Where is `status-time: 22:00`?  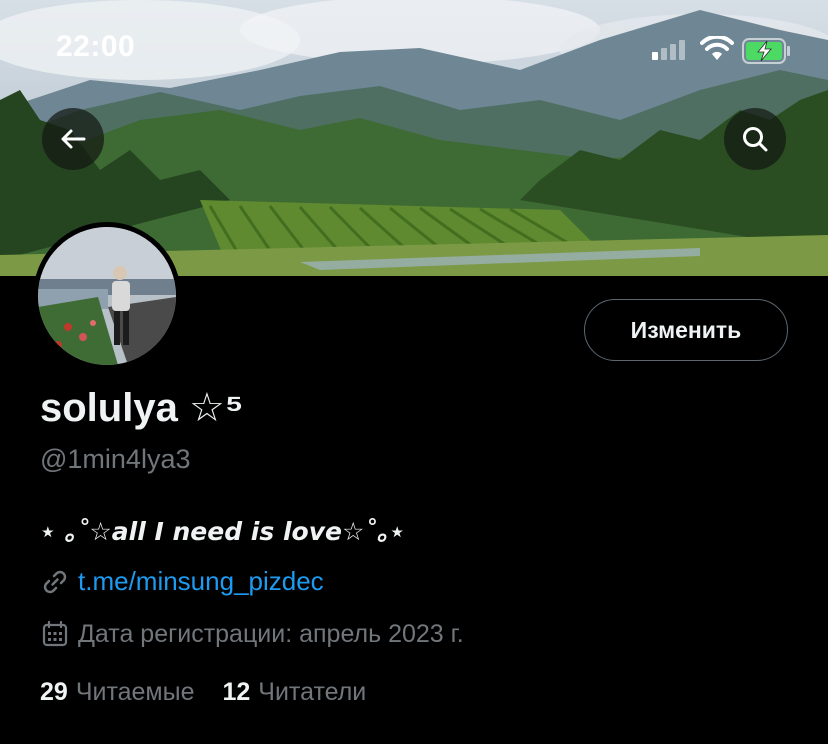
status-time: 22:00 is located at coordinates (96, 46).